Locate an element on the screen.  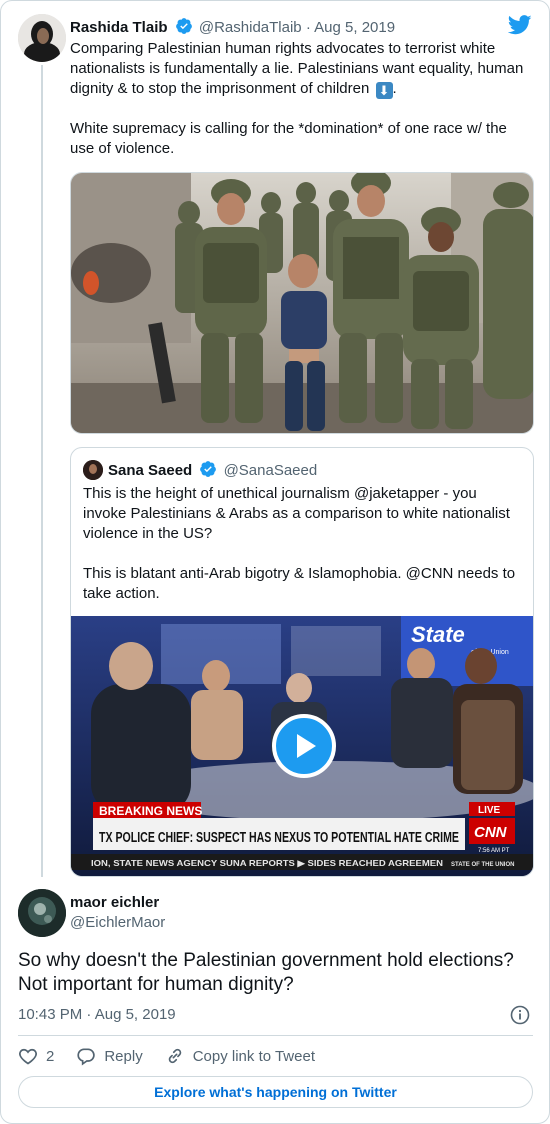
copy-link-button: Copy link to Tweet is located at coordinates (240, 1056).